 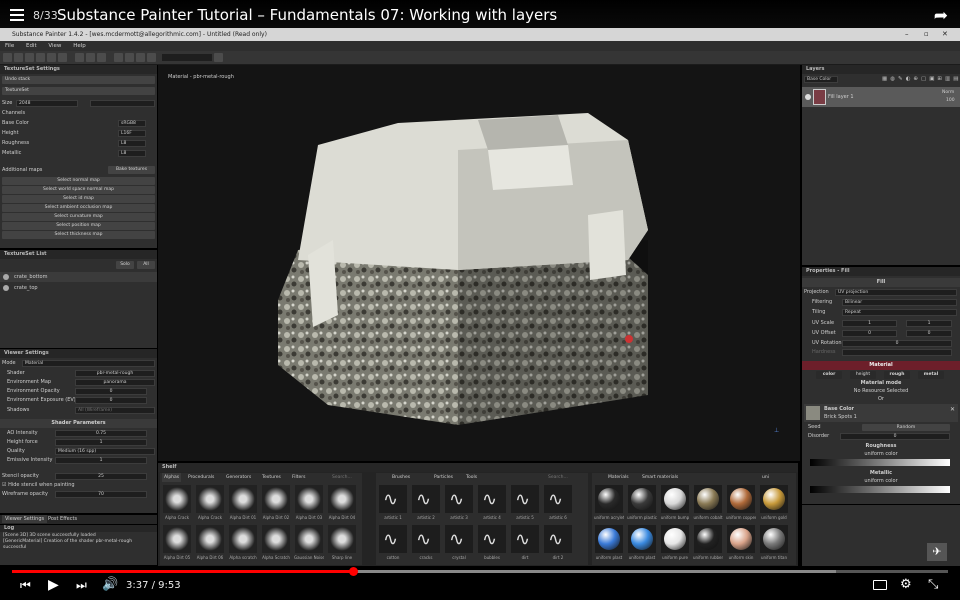 What do you see at coordinates (271, 477) in the screenshot?
I see `tab-textures: Textures` at bounding box center [271, 477].